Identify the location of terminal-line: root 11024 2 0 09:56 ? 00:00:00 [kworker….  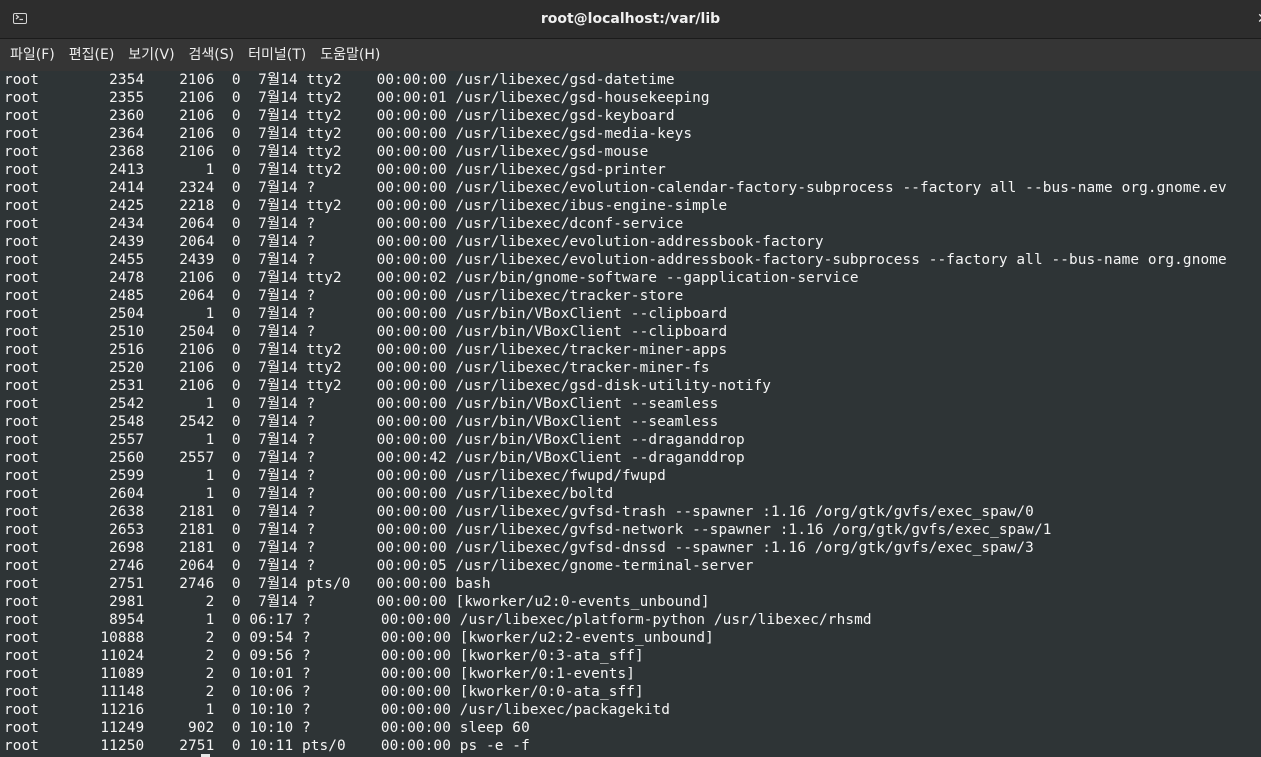
(324, 656).